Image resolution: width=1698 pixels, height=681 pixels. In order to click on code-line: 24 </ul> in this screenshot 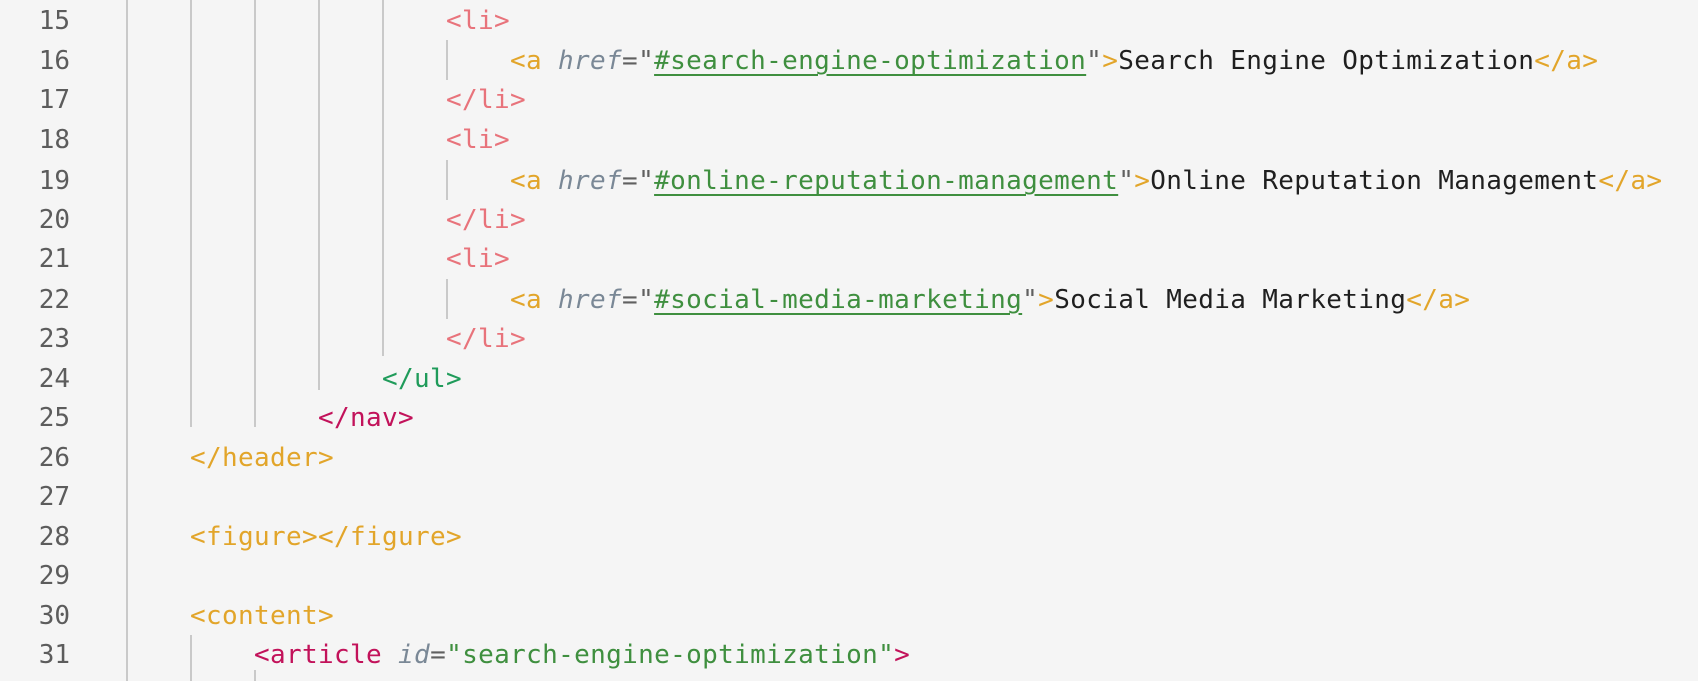, I will do `click(849, 379)`.